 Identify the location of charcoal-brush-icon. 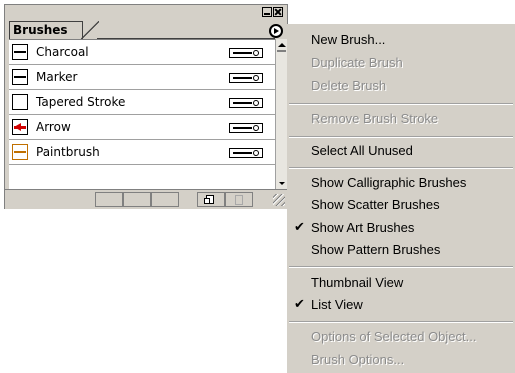
(20, 52).